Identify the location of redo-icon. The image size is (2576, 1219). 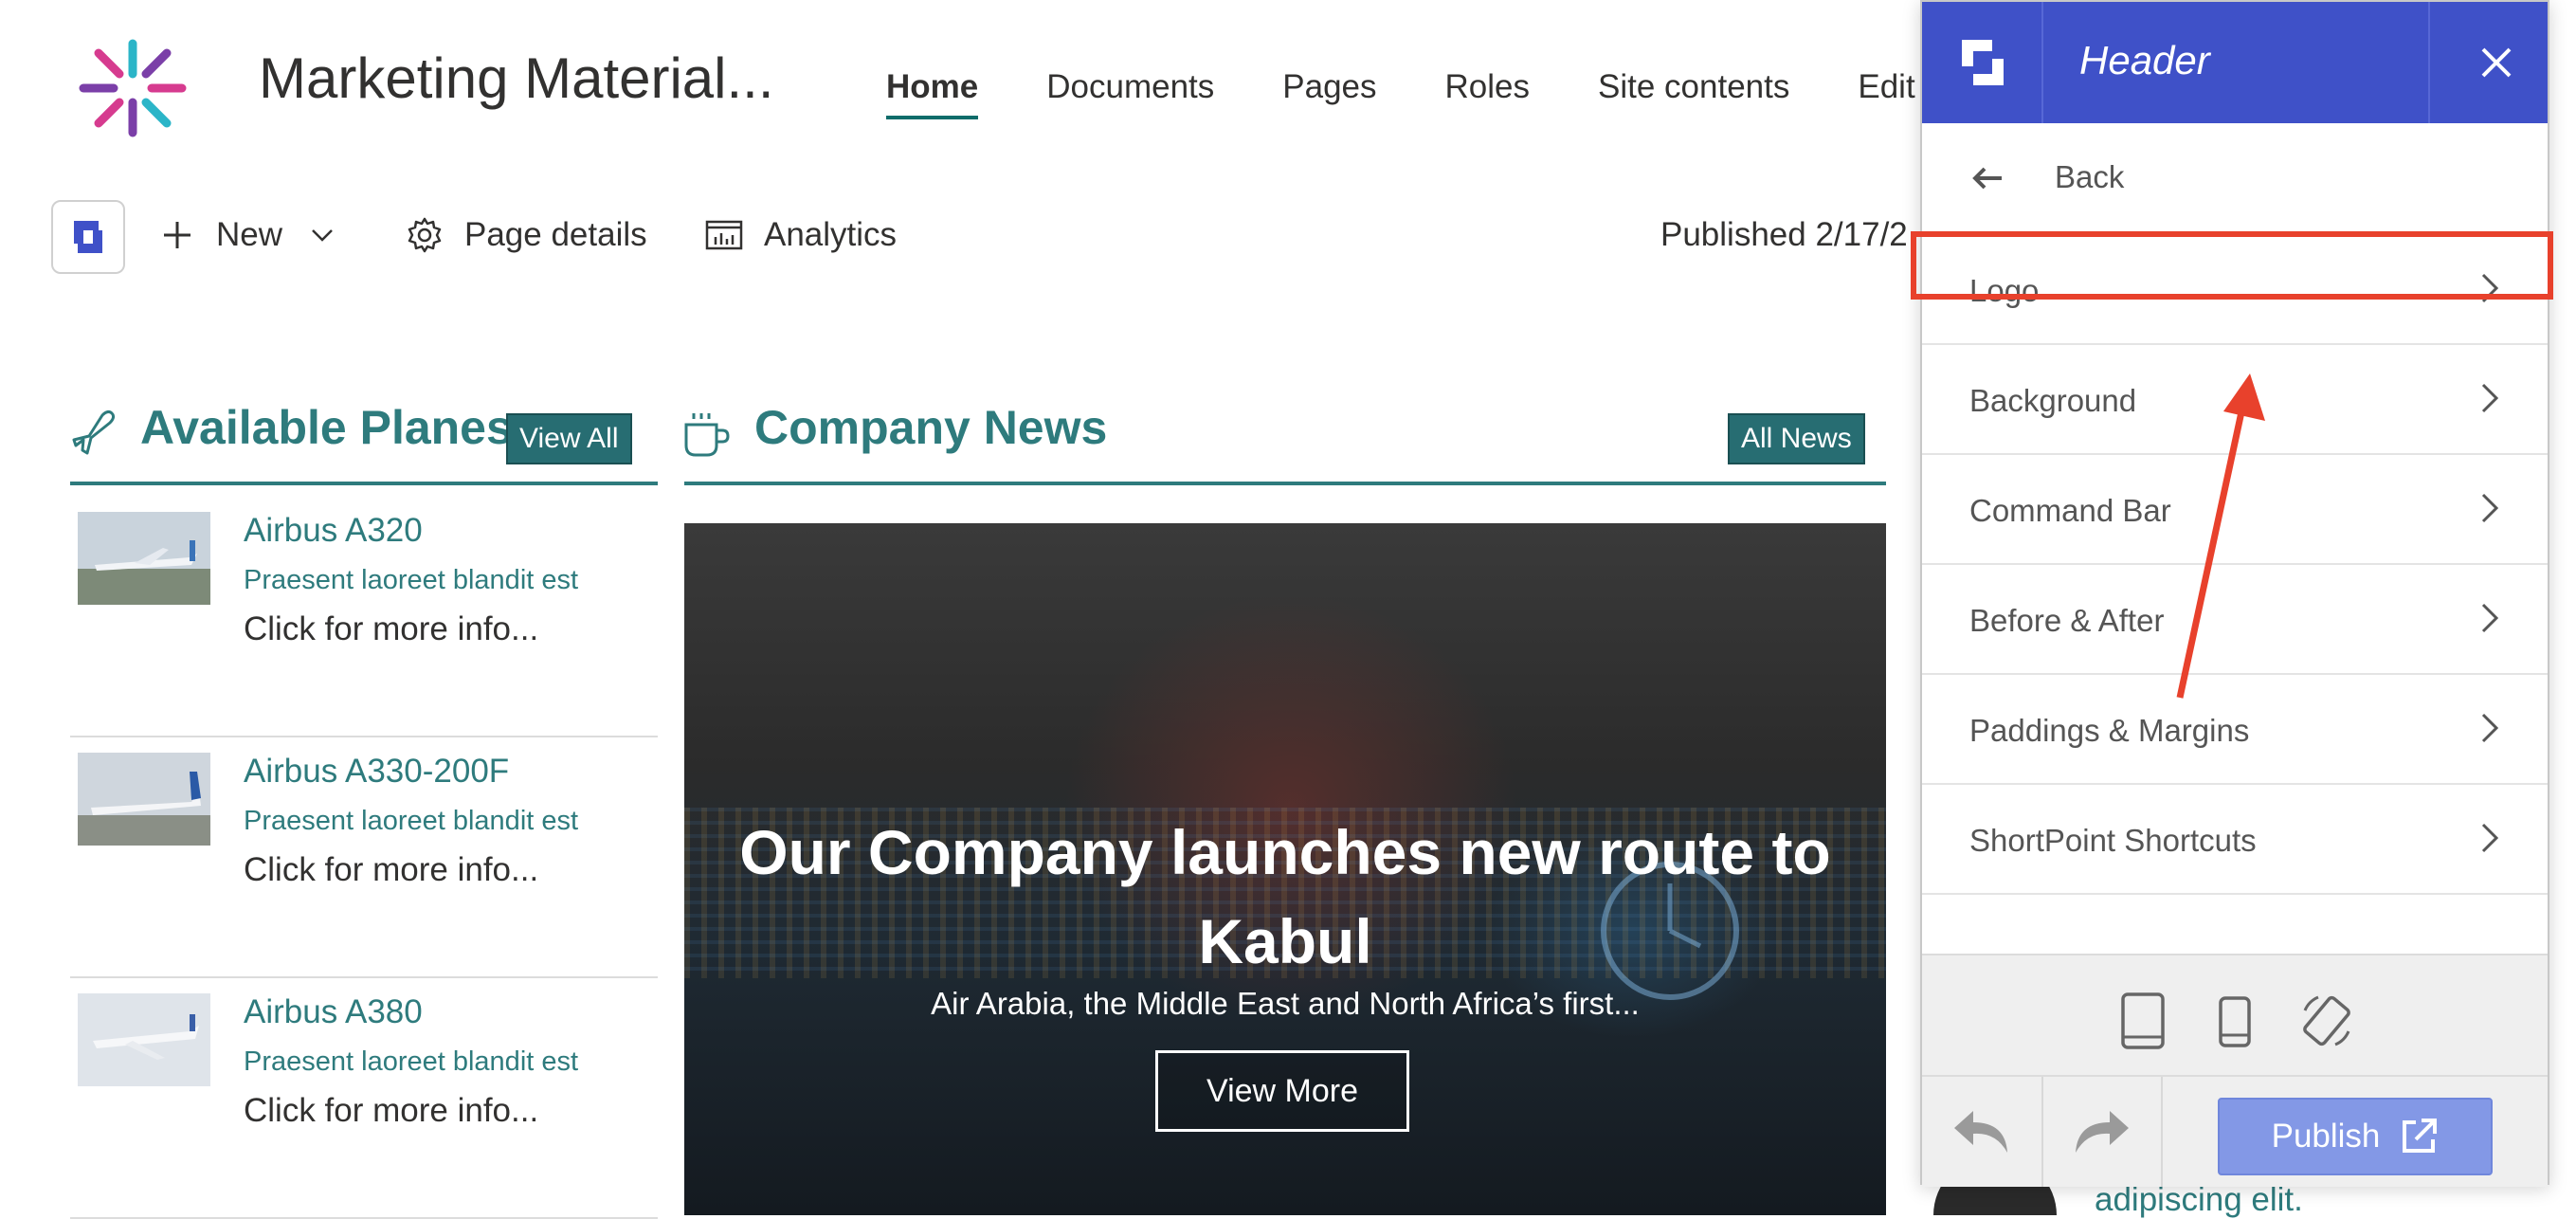
(2102, 1132).